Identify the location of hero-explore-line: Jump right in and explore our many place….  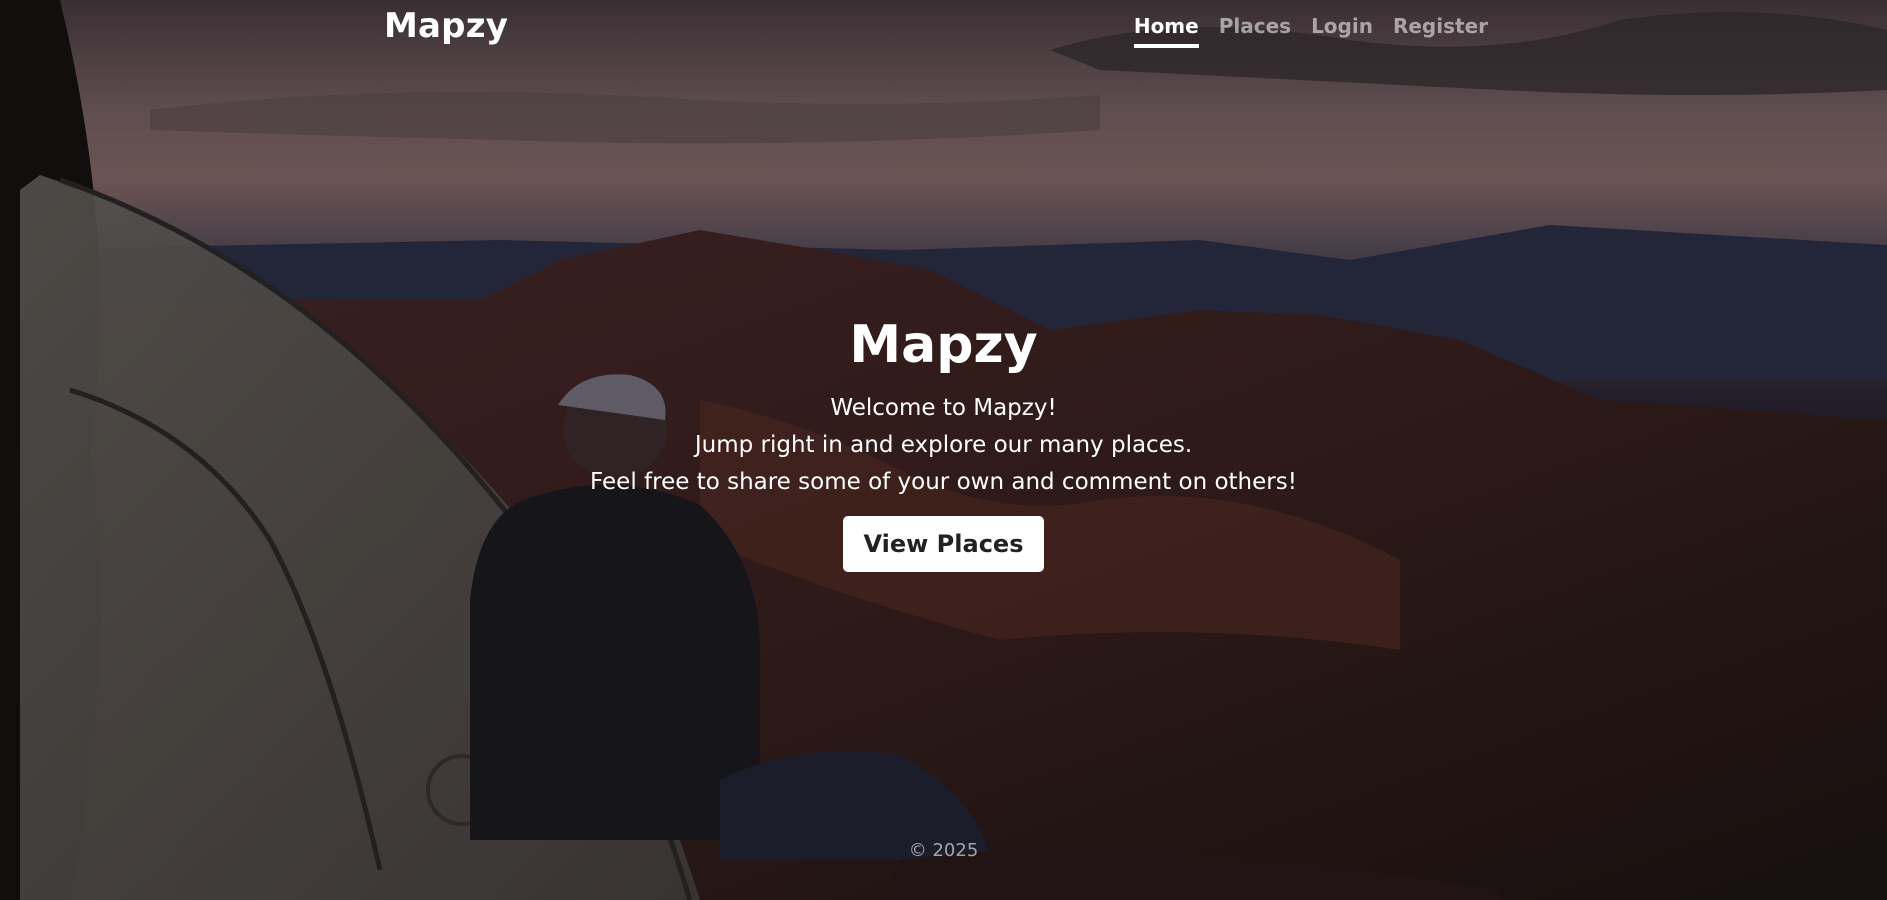
(943, 445).